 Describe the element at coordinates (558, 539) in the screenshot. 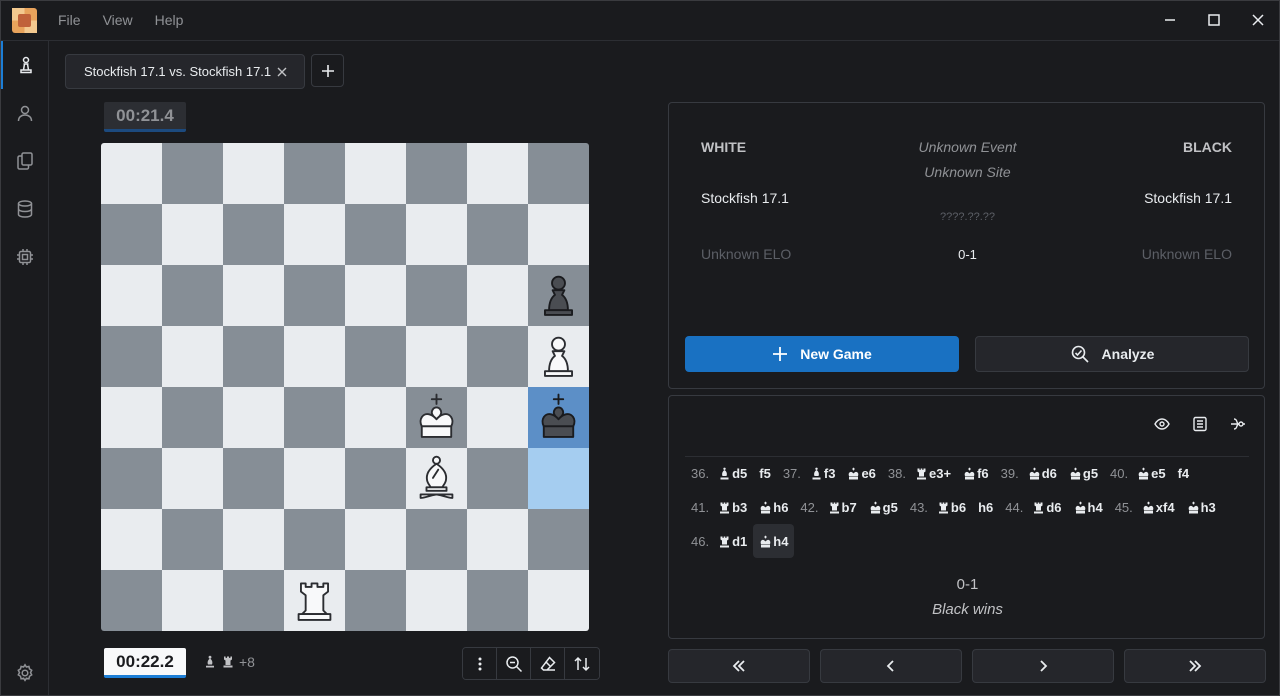

I see `square-h2` at that location.